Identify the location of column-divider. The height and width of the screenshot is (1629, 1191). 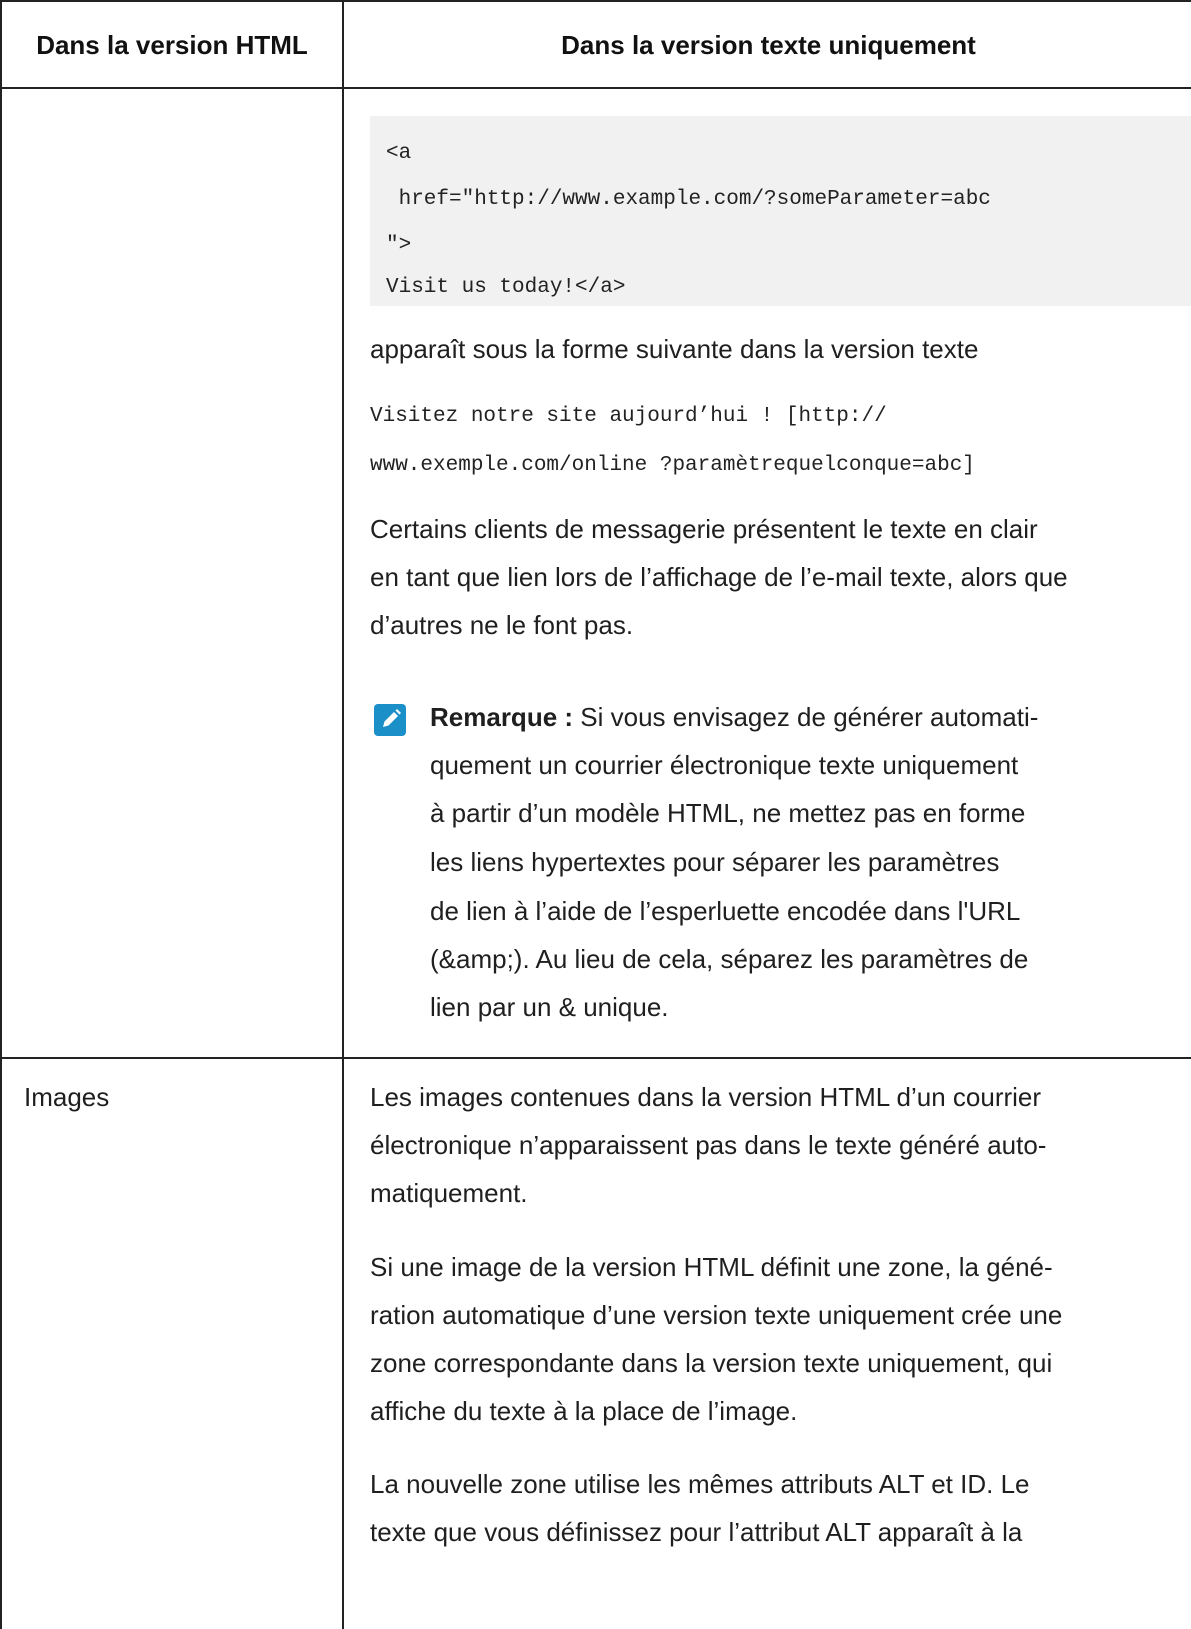
(343, 815).